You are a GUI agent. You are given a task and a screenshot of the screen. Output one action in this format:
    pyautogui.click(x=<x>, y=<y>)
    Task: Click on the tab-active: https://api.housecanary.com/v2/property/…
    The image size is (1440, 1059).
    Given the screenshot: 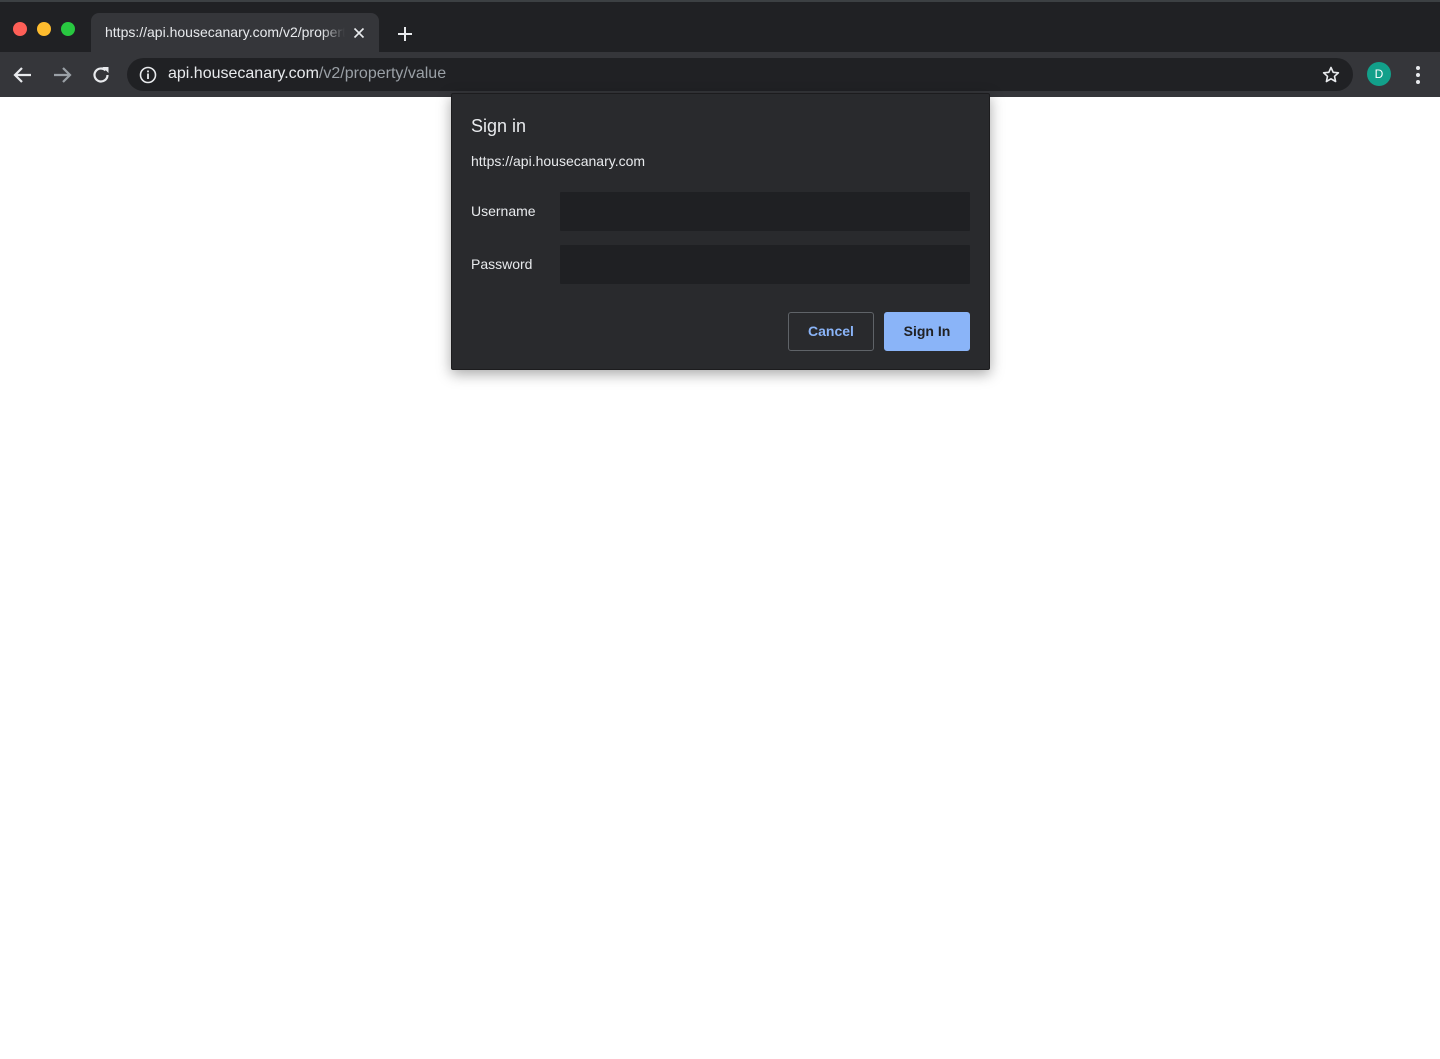 What is the action you would take?
    pyautogui.click(x=235, y=33)
    